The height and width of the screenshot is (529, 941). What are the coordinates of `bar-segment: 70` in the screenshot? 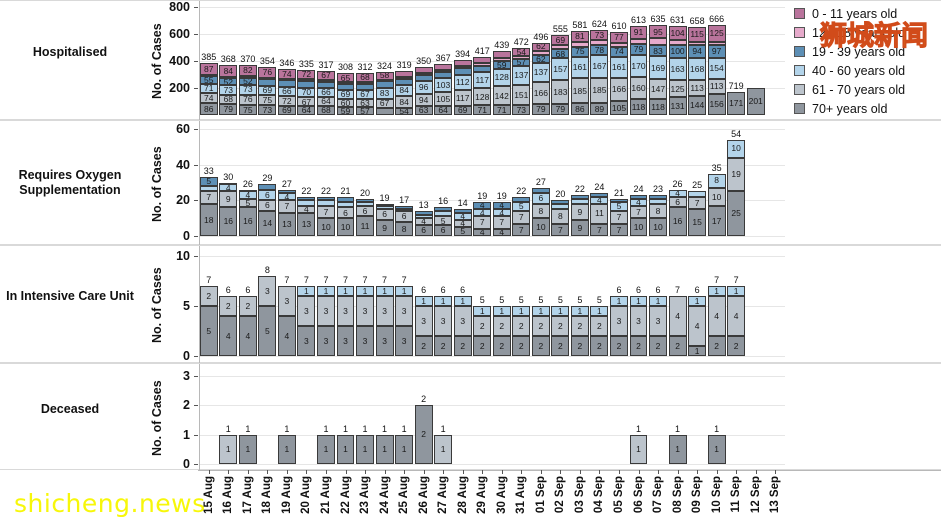 It's located at (306, 92).